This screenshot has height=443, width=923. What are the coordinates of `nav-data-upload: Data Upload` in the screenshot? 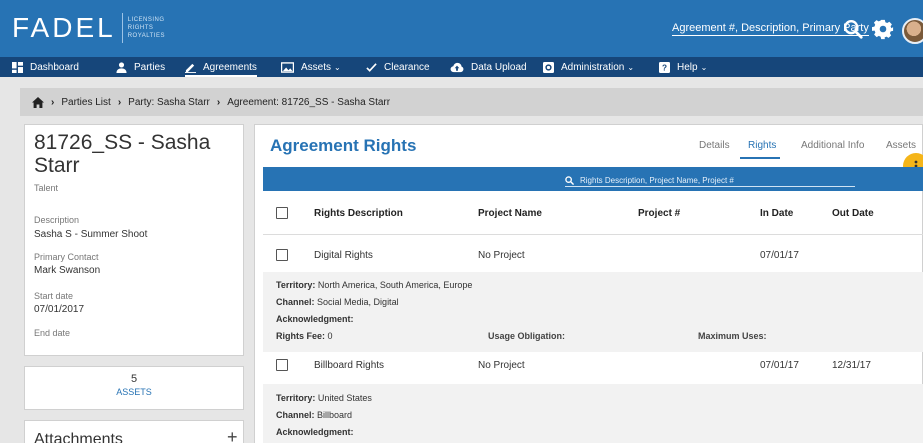 It's located at (488, 67).